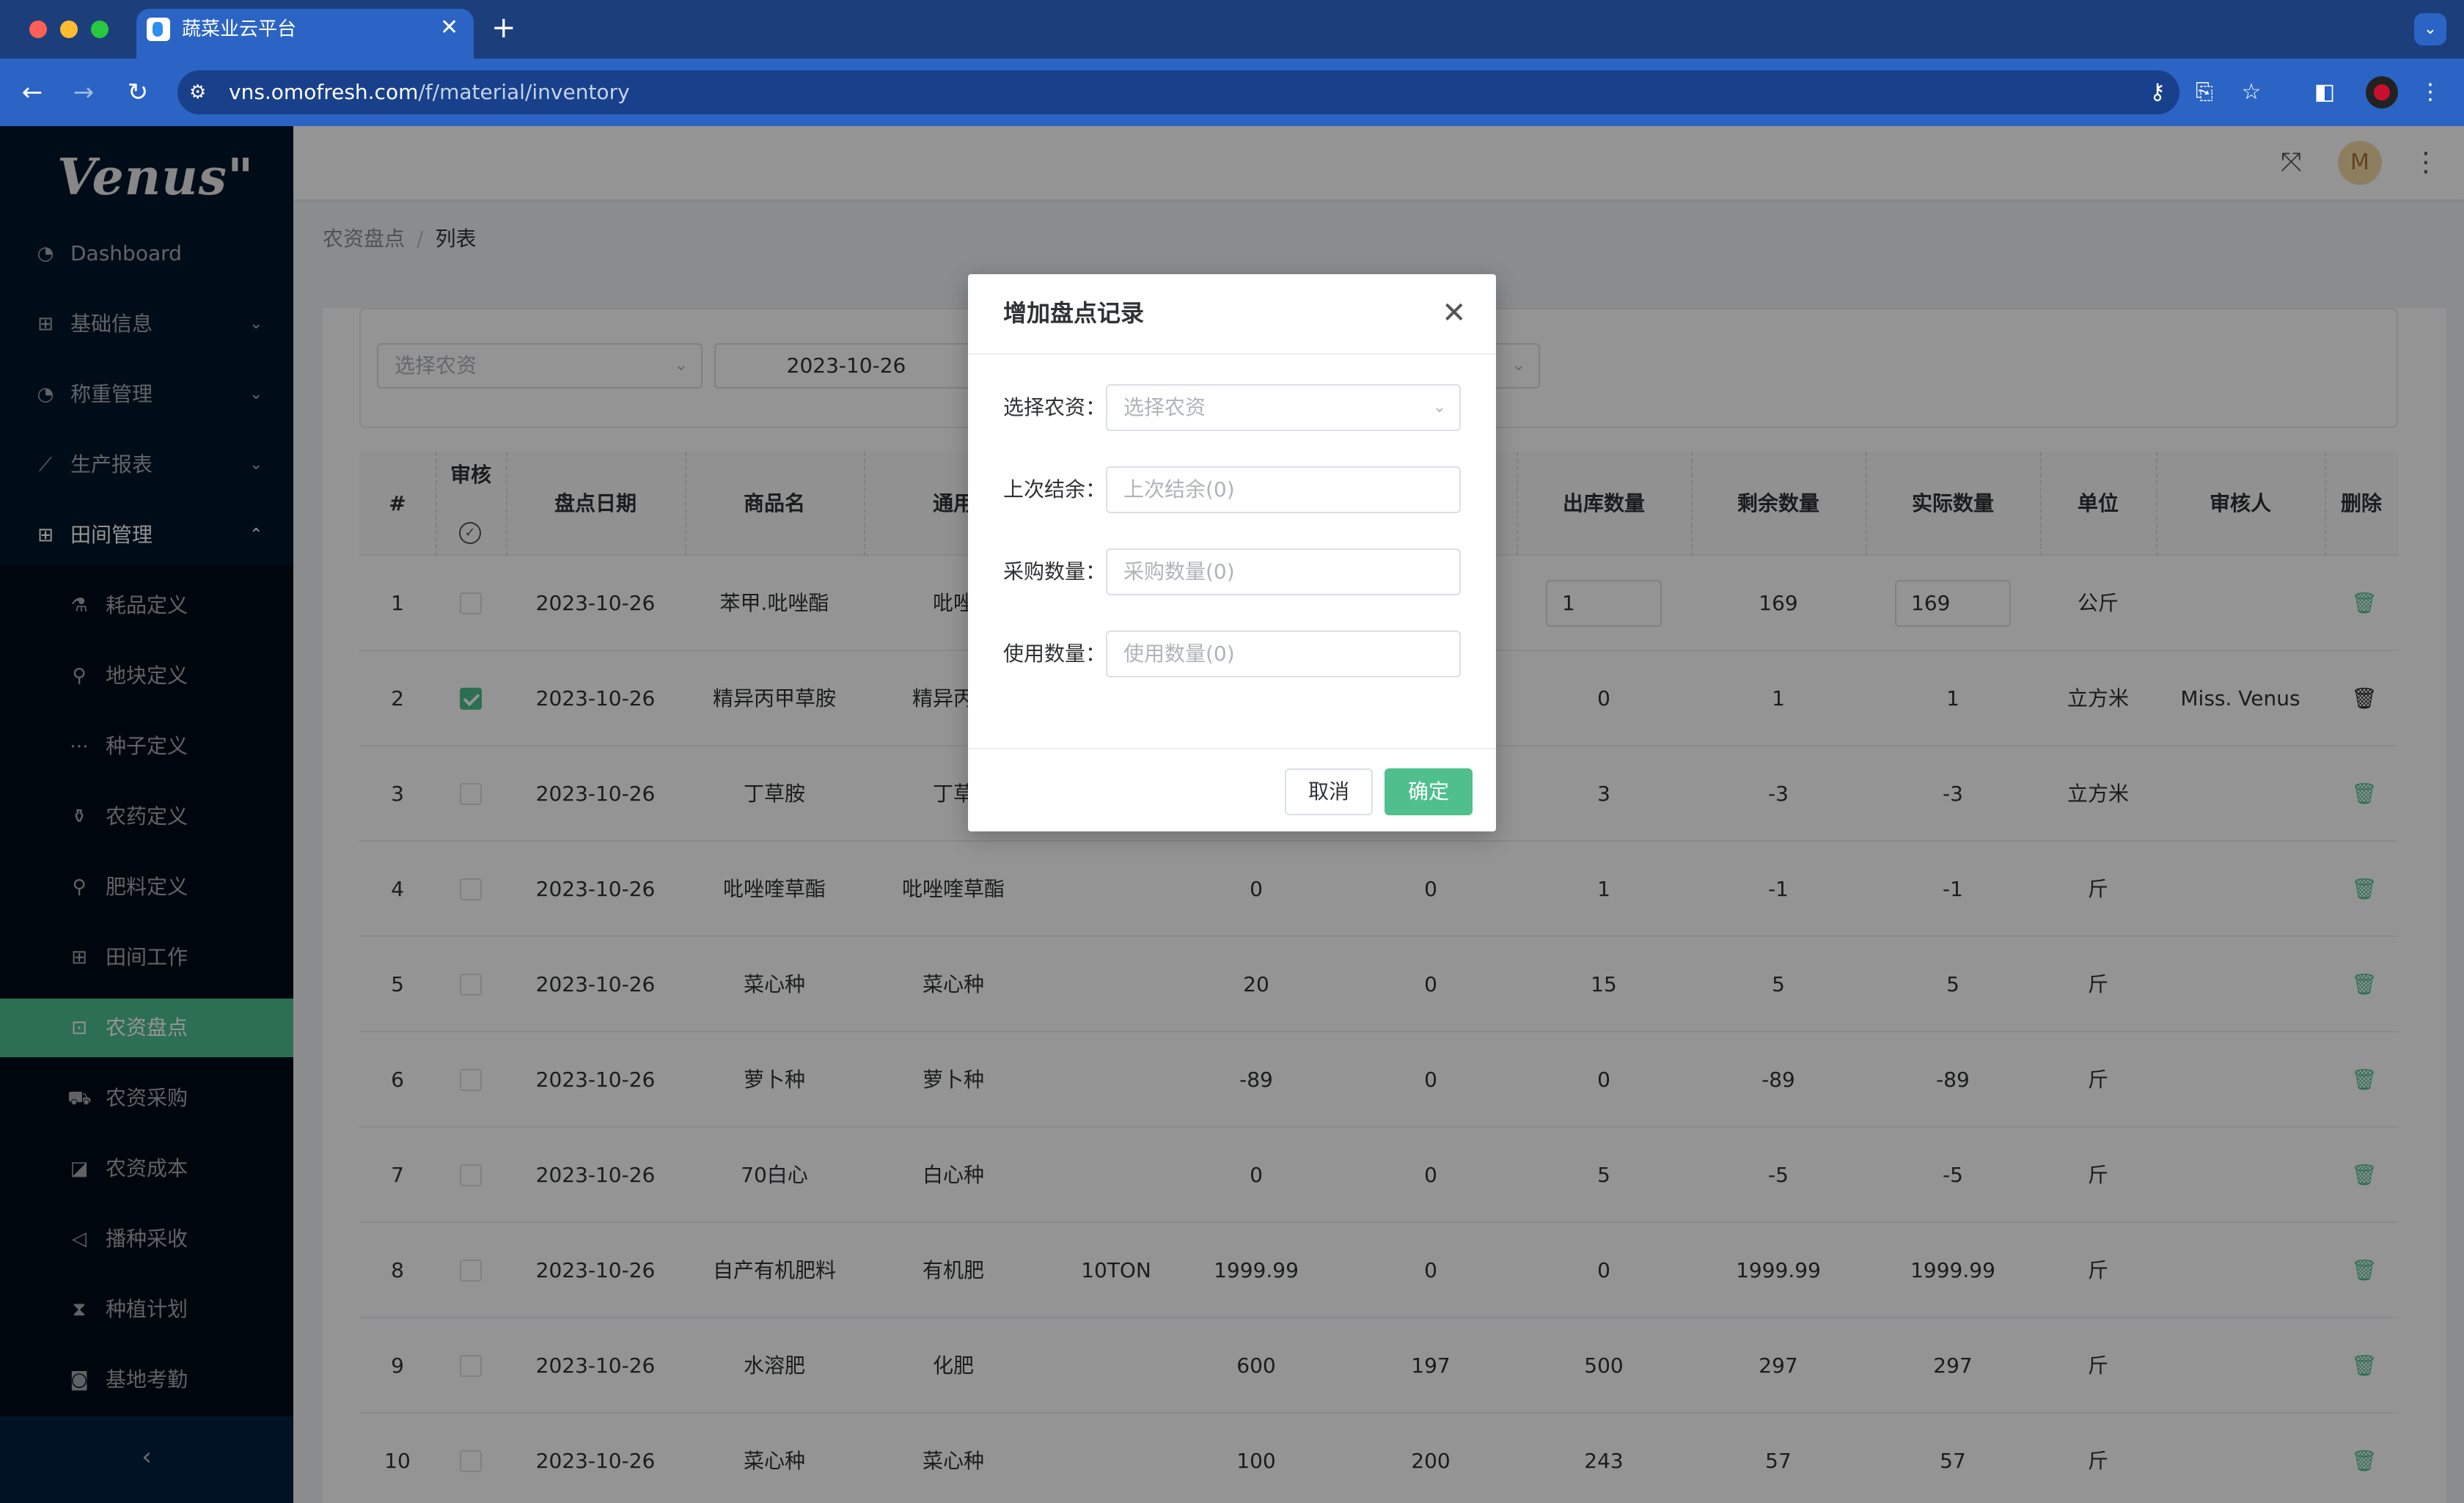  Describe the element at coordinates (1179, 571) in the screenshot. I see `purchase-qty-placeholder: 采购数量(0)` at that location.